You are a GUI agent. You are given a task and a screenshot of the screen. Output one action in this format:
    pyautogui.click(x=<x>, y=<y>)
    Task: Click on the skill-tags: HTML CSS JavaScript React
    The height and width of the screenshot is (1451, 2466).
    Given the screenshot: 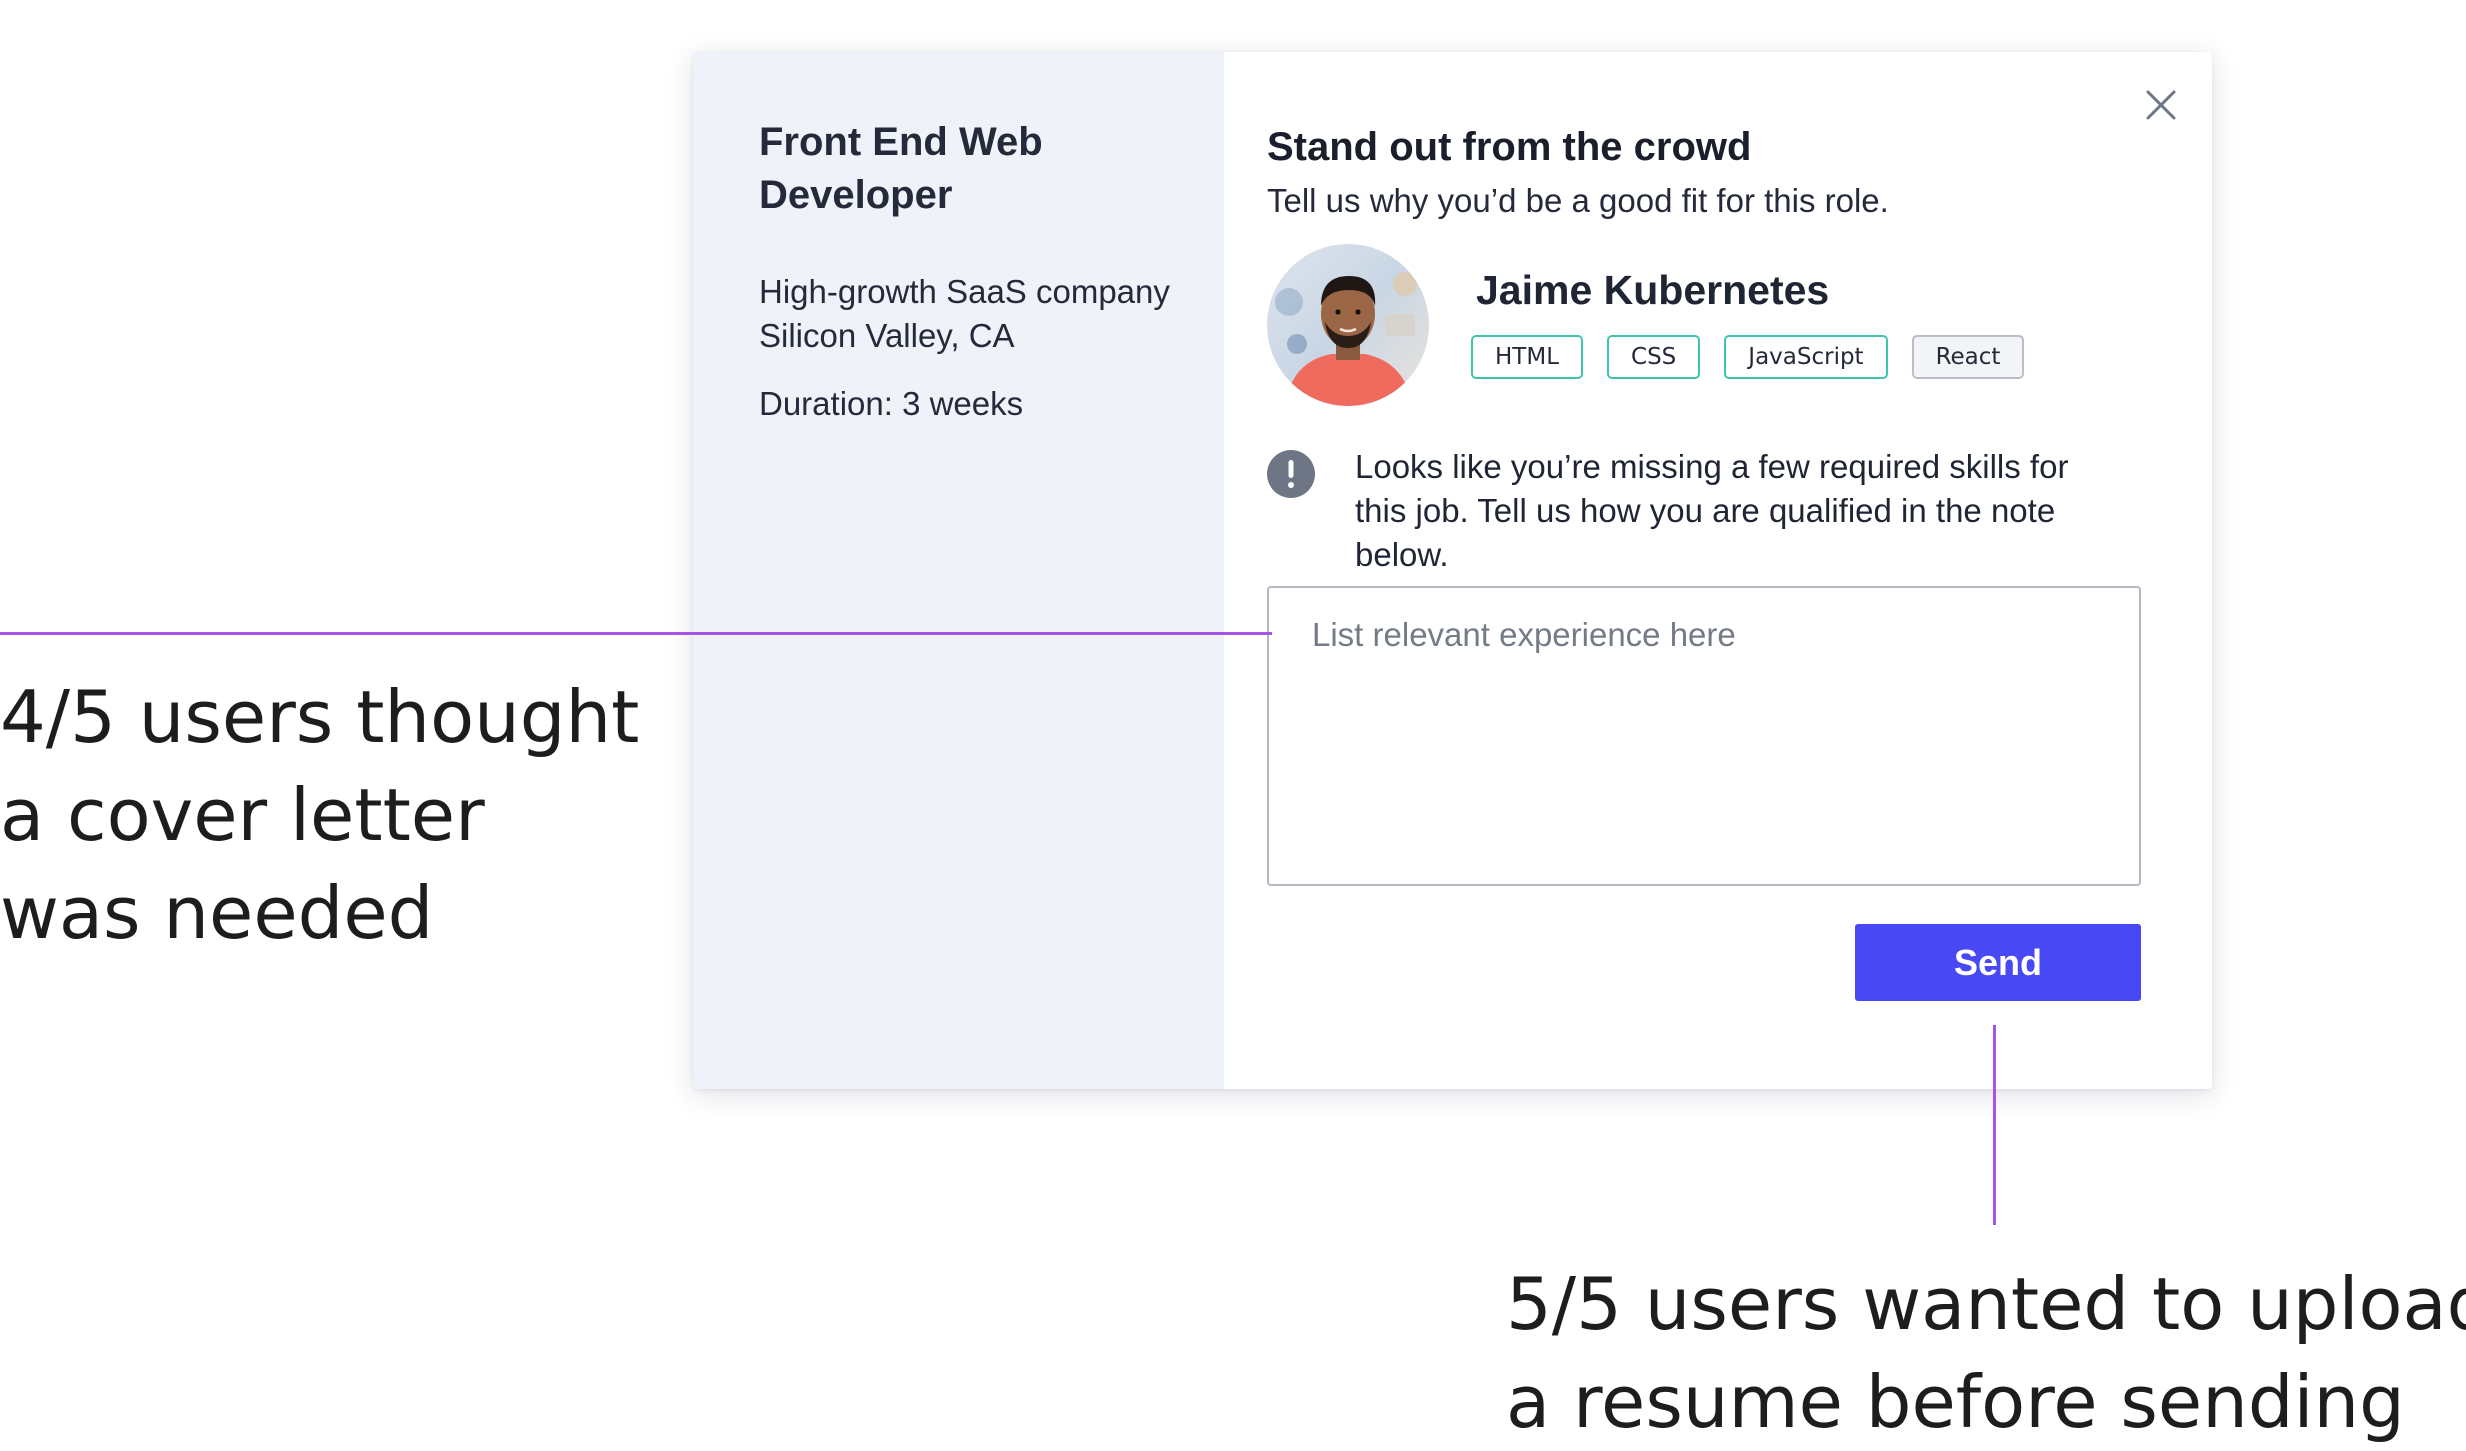 What is the action you would take?
    pyautogui.click(x=1748, y=357)
    